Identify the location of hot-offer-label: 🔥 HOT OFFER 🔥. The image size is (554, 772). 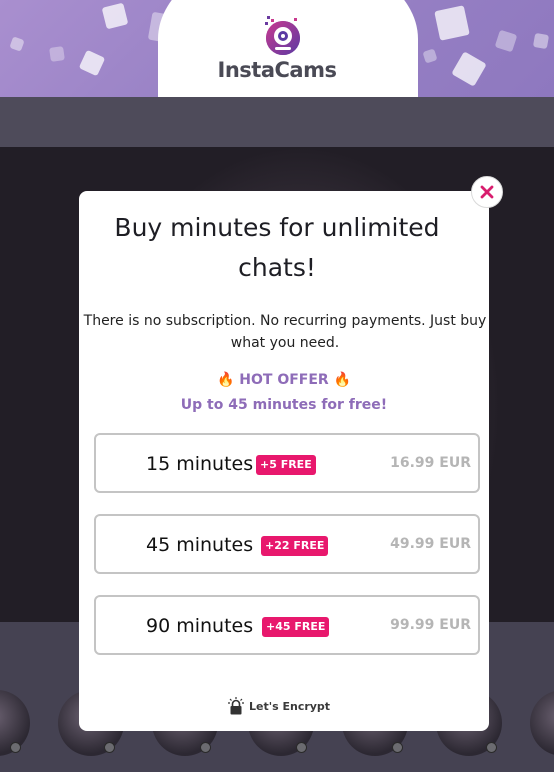
(277, 380).